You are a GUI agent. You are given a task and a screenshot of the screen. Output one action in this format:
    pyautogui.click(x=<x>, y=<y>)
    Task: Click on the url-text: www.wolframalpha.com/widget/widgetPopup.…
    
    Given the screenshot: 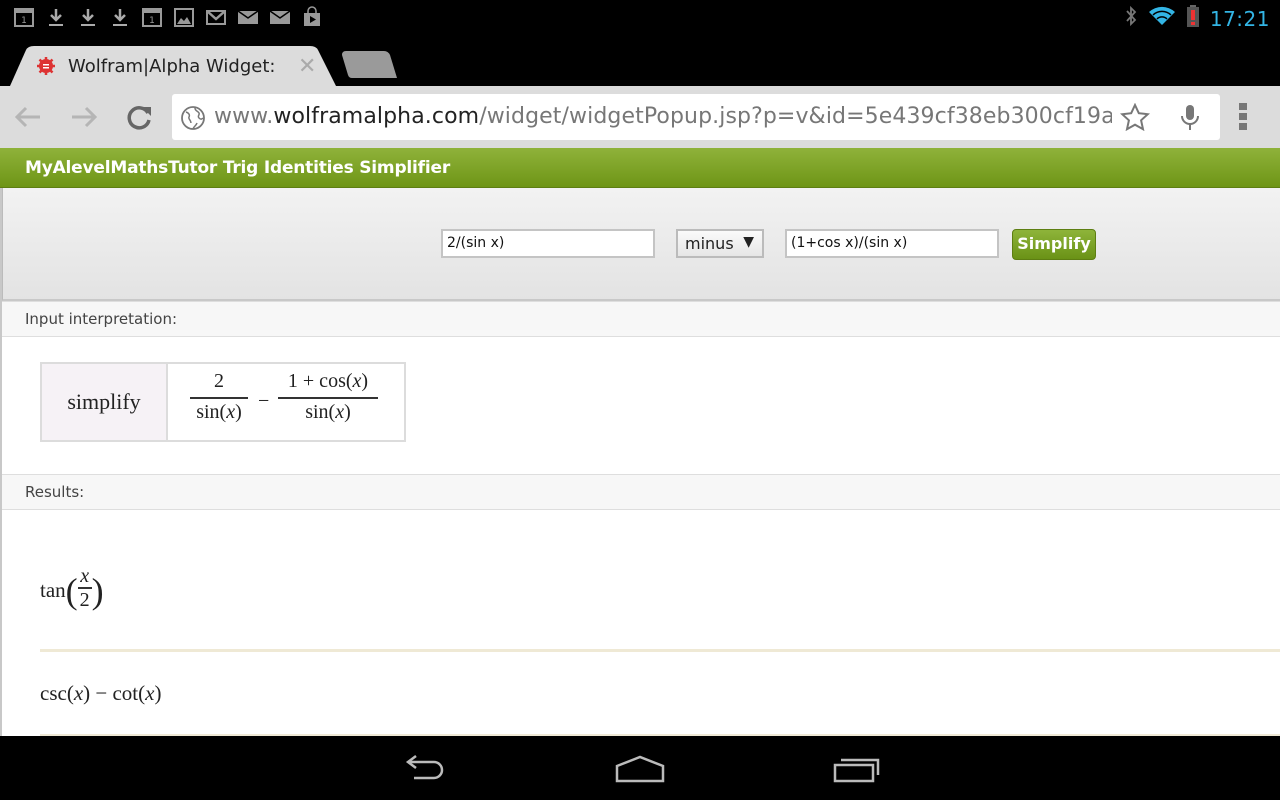 What is the action you would take?
    pyautogui.click(x=663, y=116)
    